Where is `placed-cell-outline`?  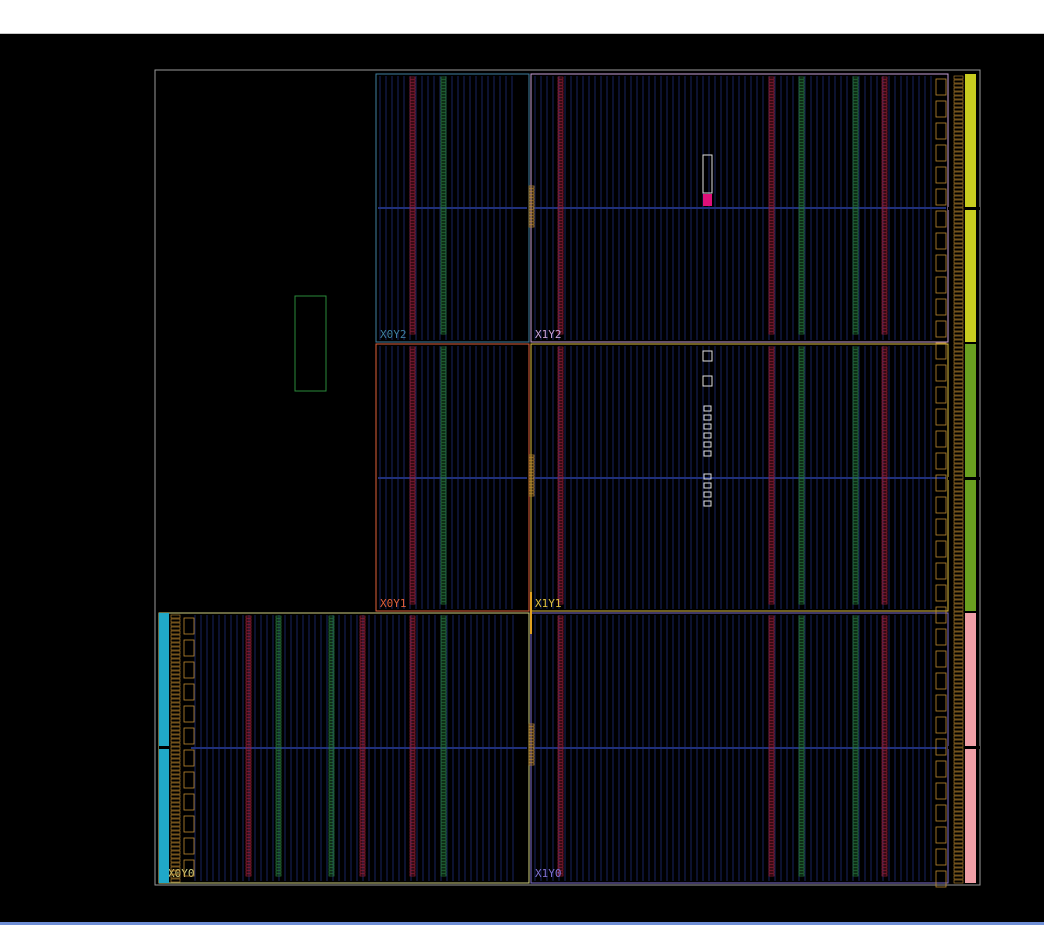 placed-cell-outline is located at coordinates (707, 174).